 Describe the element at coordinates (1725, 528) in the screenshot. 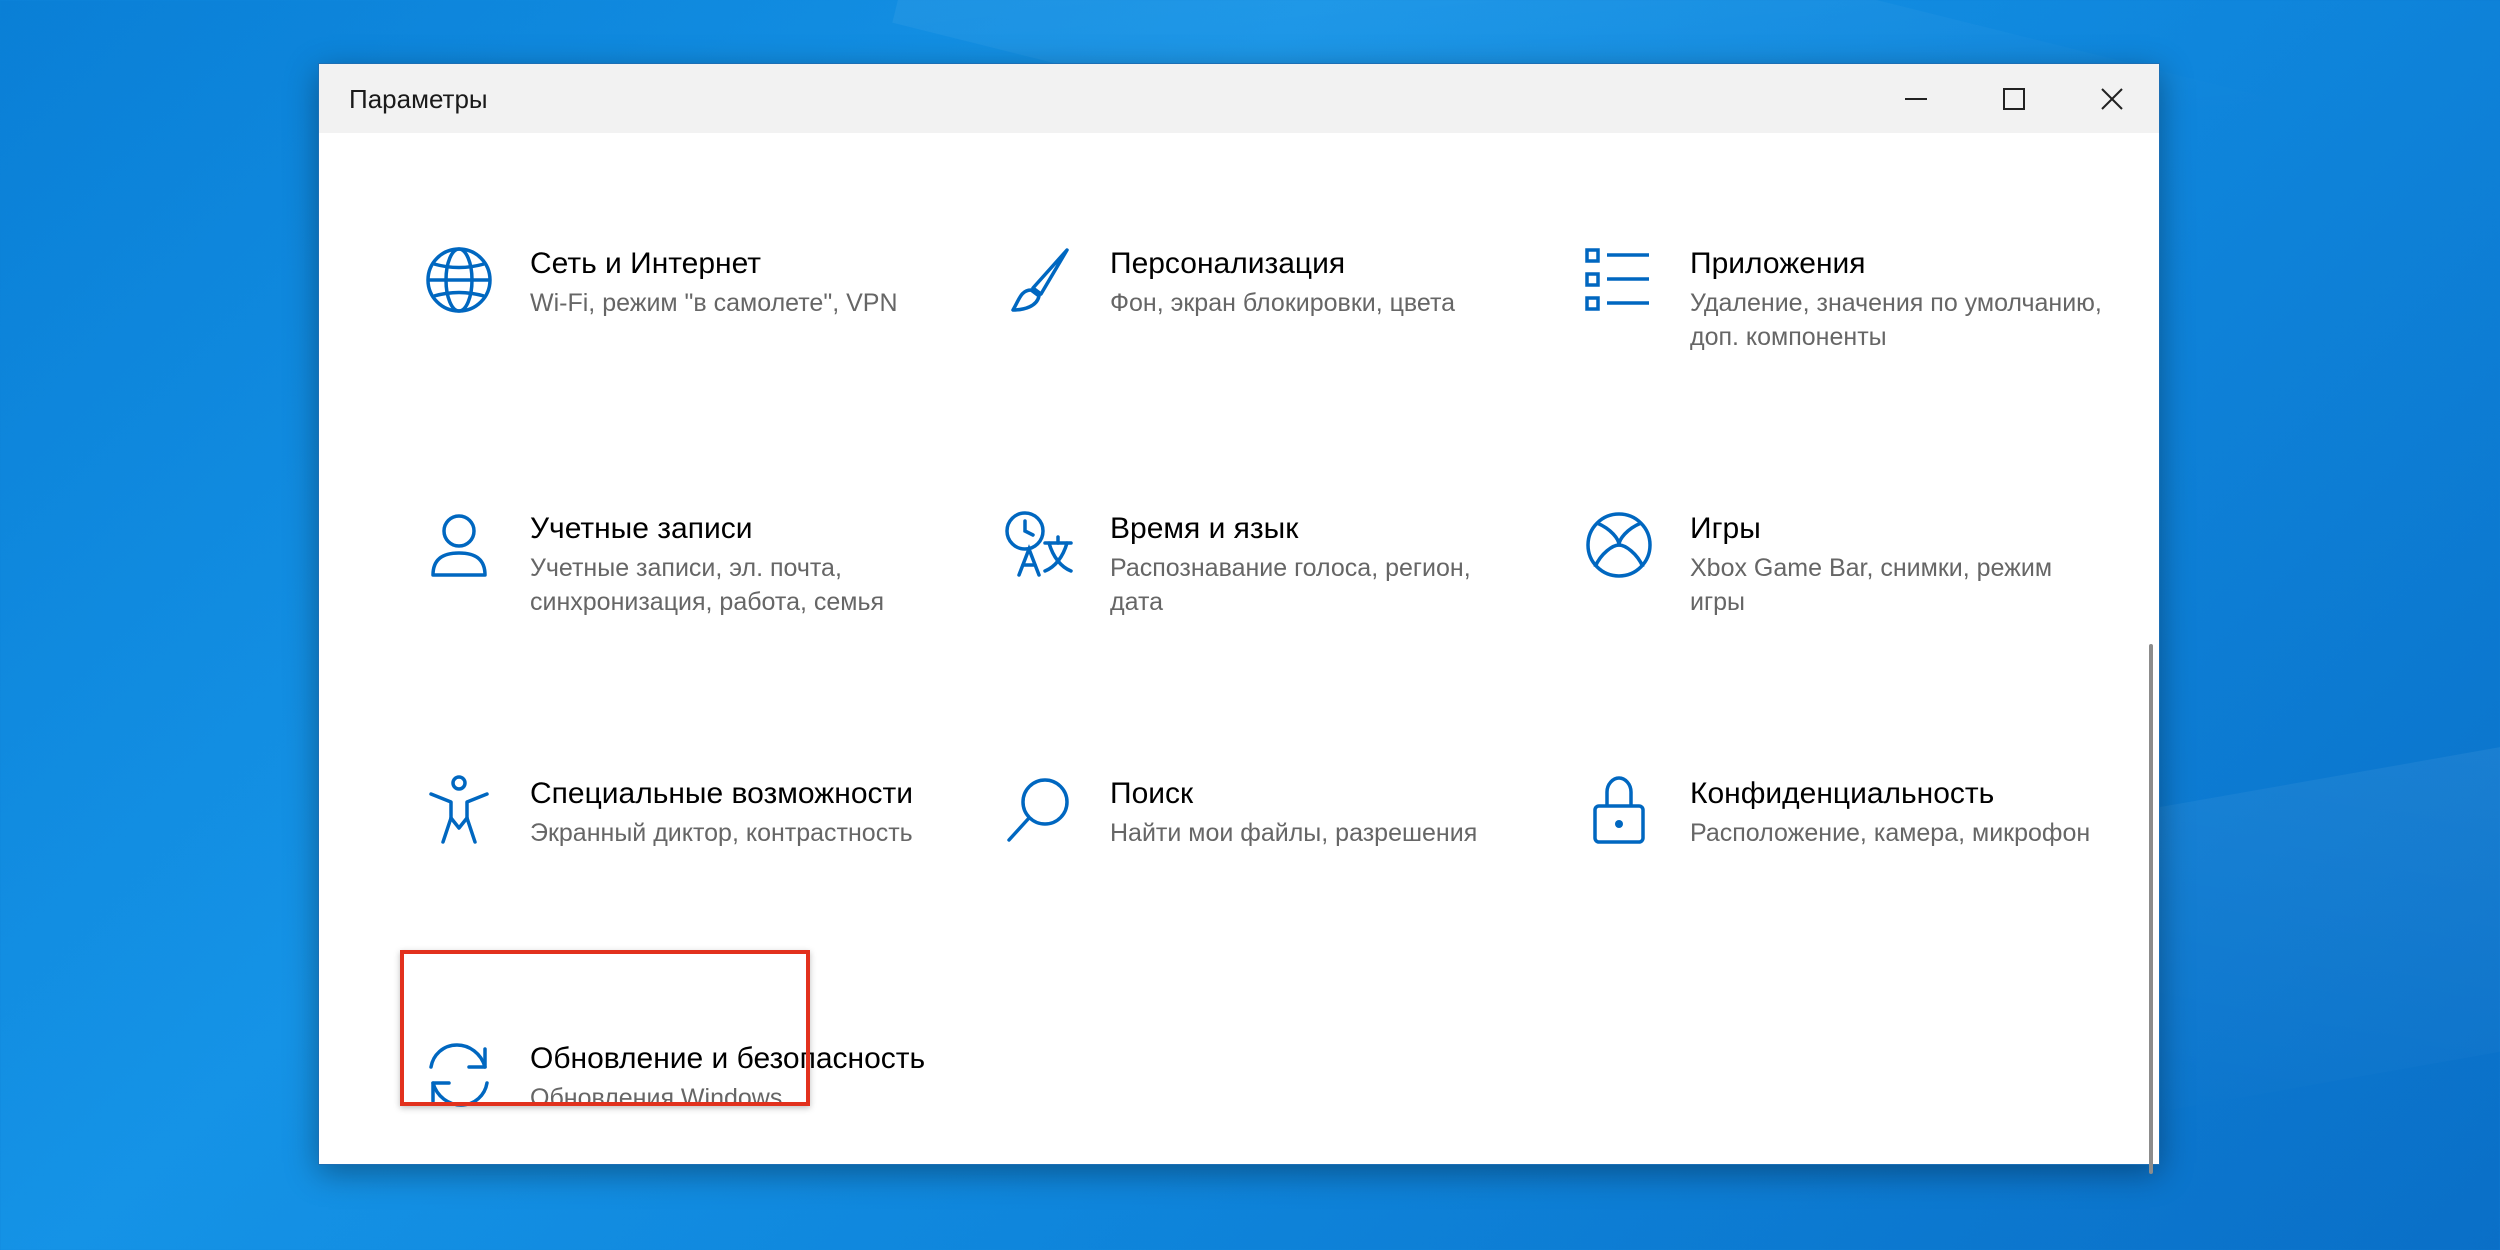

I see `tile-title: Игры` at that location.